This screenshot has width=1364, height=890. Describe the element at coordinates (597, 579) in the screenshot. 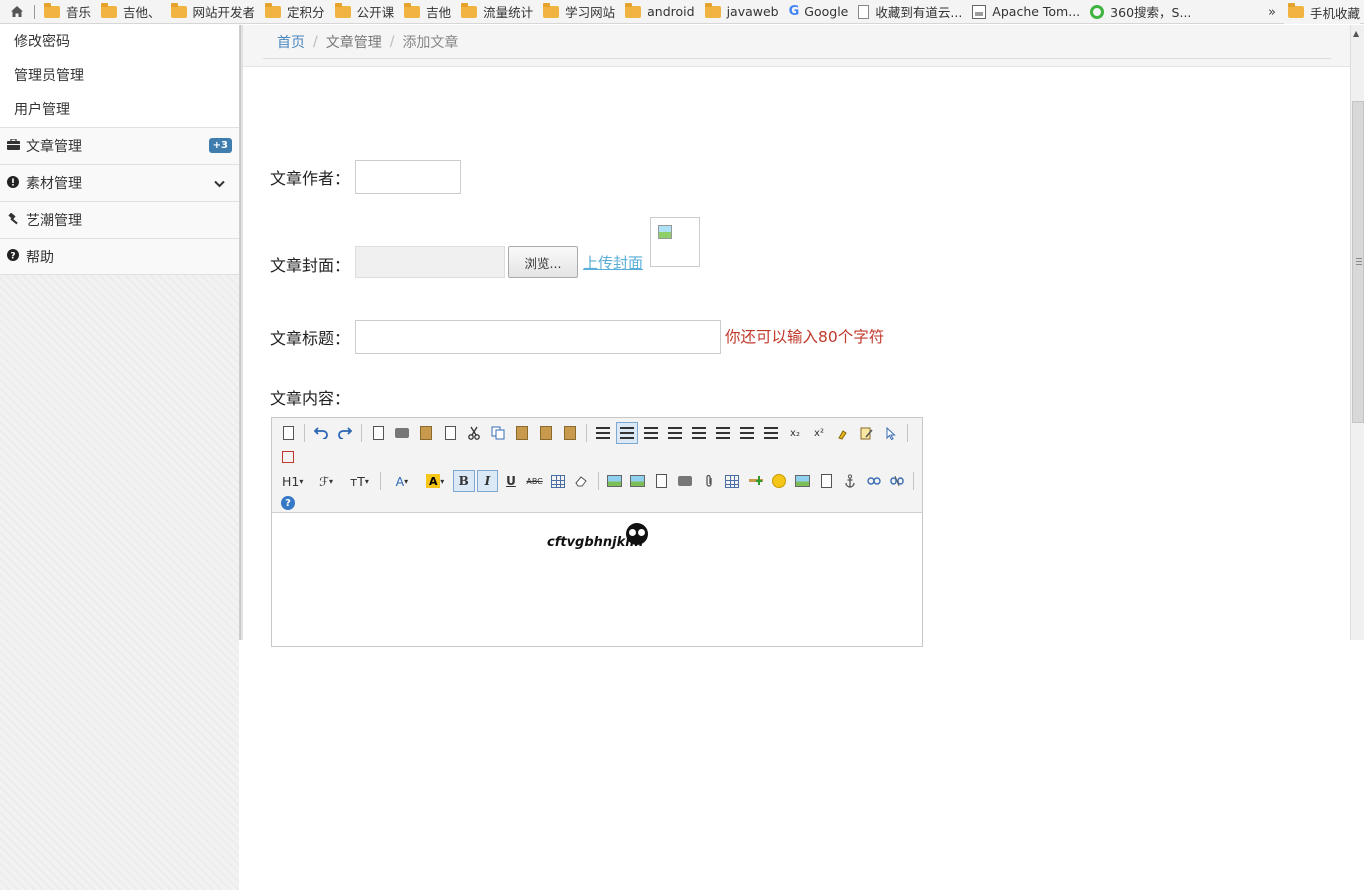

I see `editor-content-area: cftvgbhnjkml` at that location.